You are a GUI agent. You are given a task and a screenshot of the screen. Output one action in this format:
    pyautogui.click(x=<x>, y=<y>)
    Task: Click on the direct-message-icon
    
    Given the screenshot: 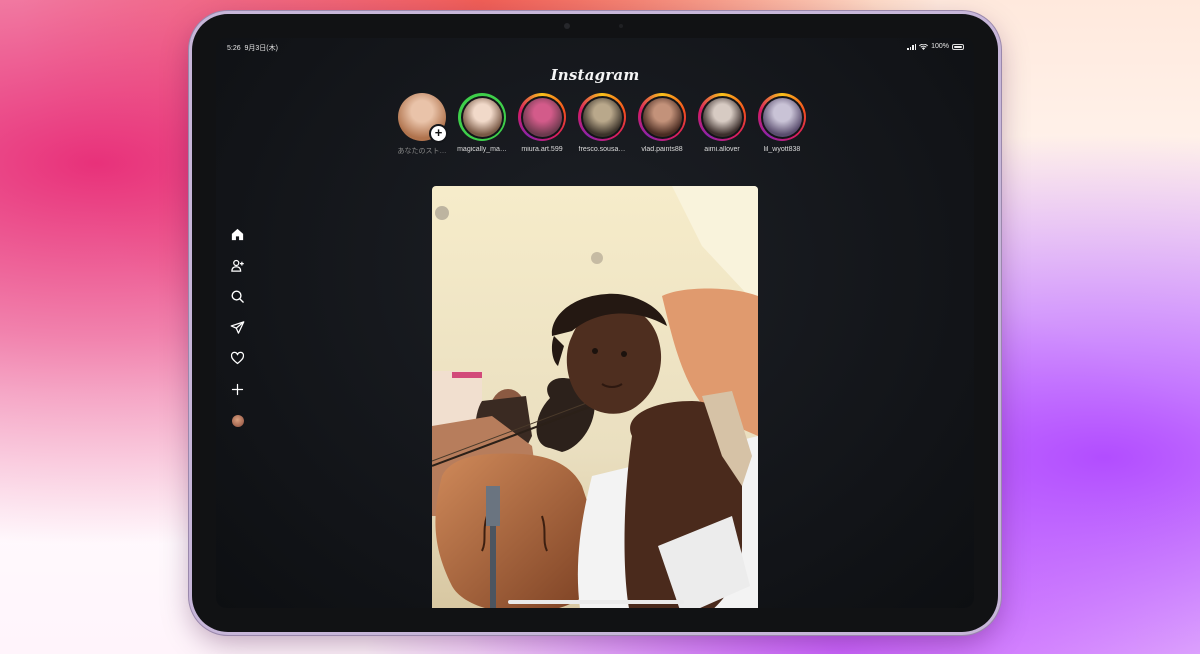 What is the action you would take?
    pyautogui.click(x=237, y=327)
    